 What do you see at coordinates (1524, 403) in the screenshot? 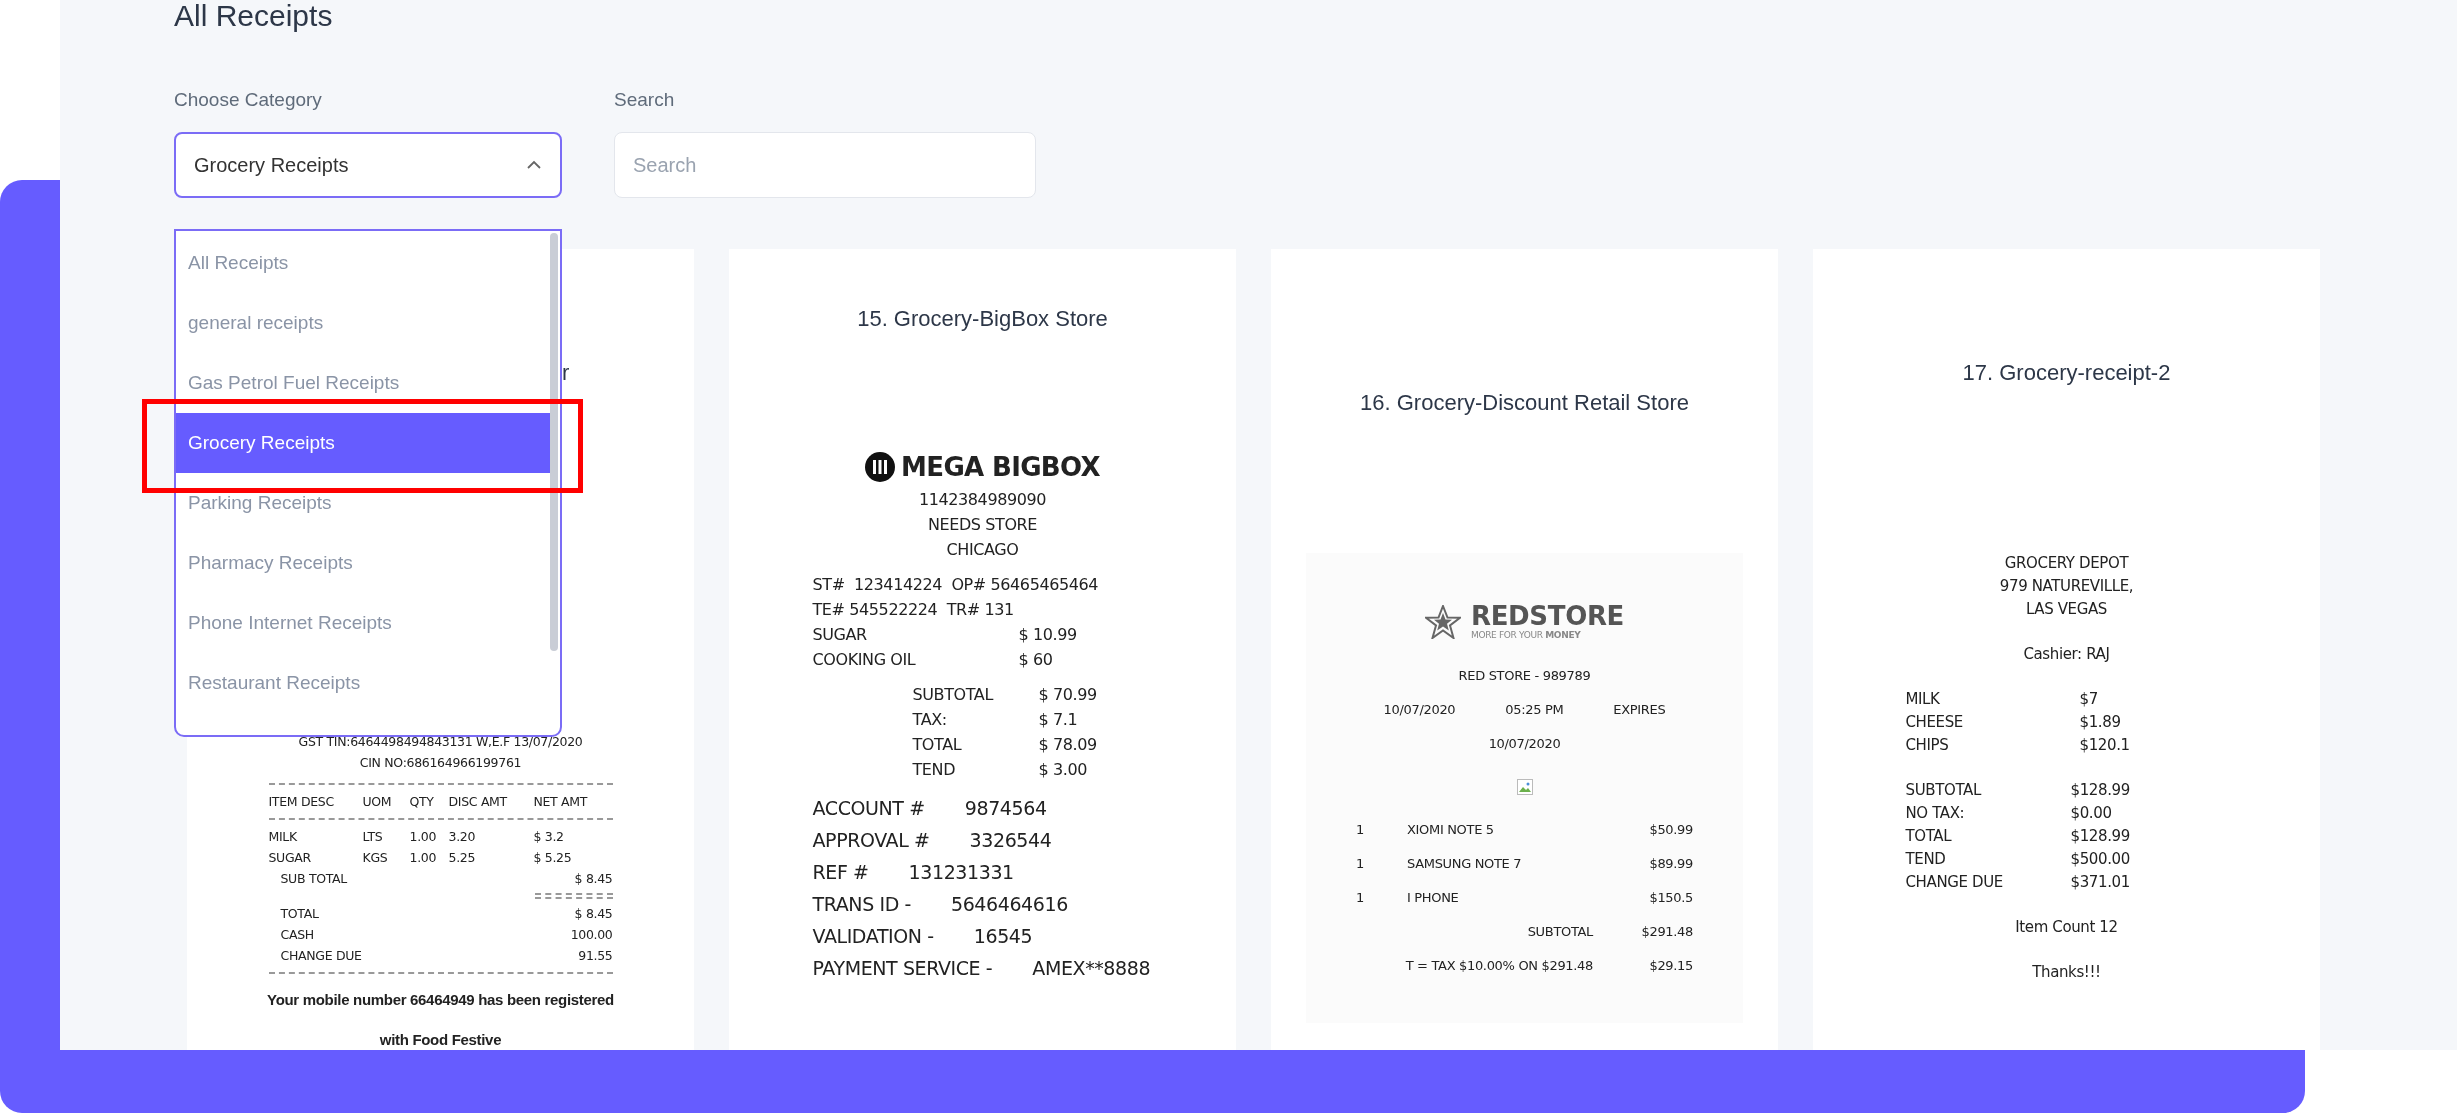
I see `card-title: 16. Grocery-Discount Retail Store` at bounding box center [1524, 403].